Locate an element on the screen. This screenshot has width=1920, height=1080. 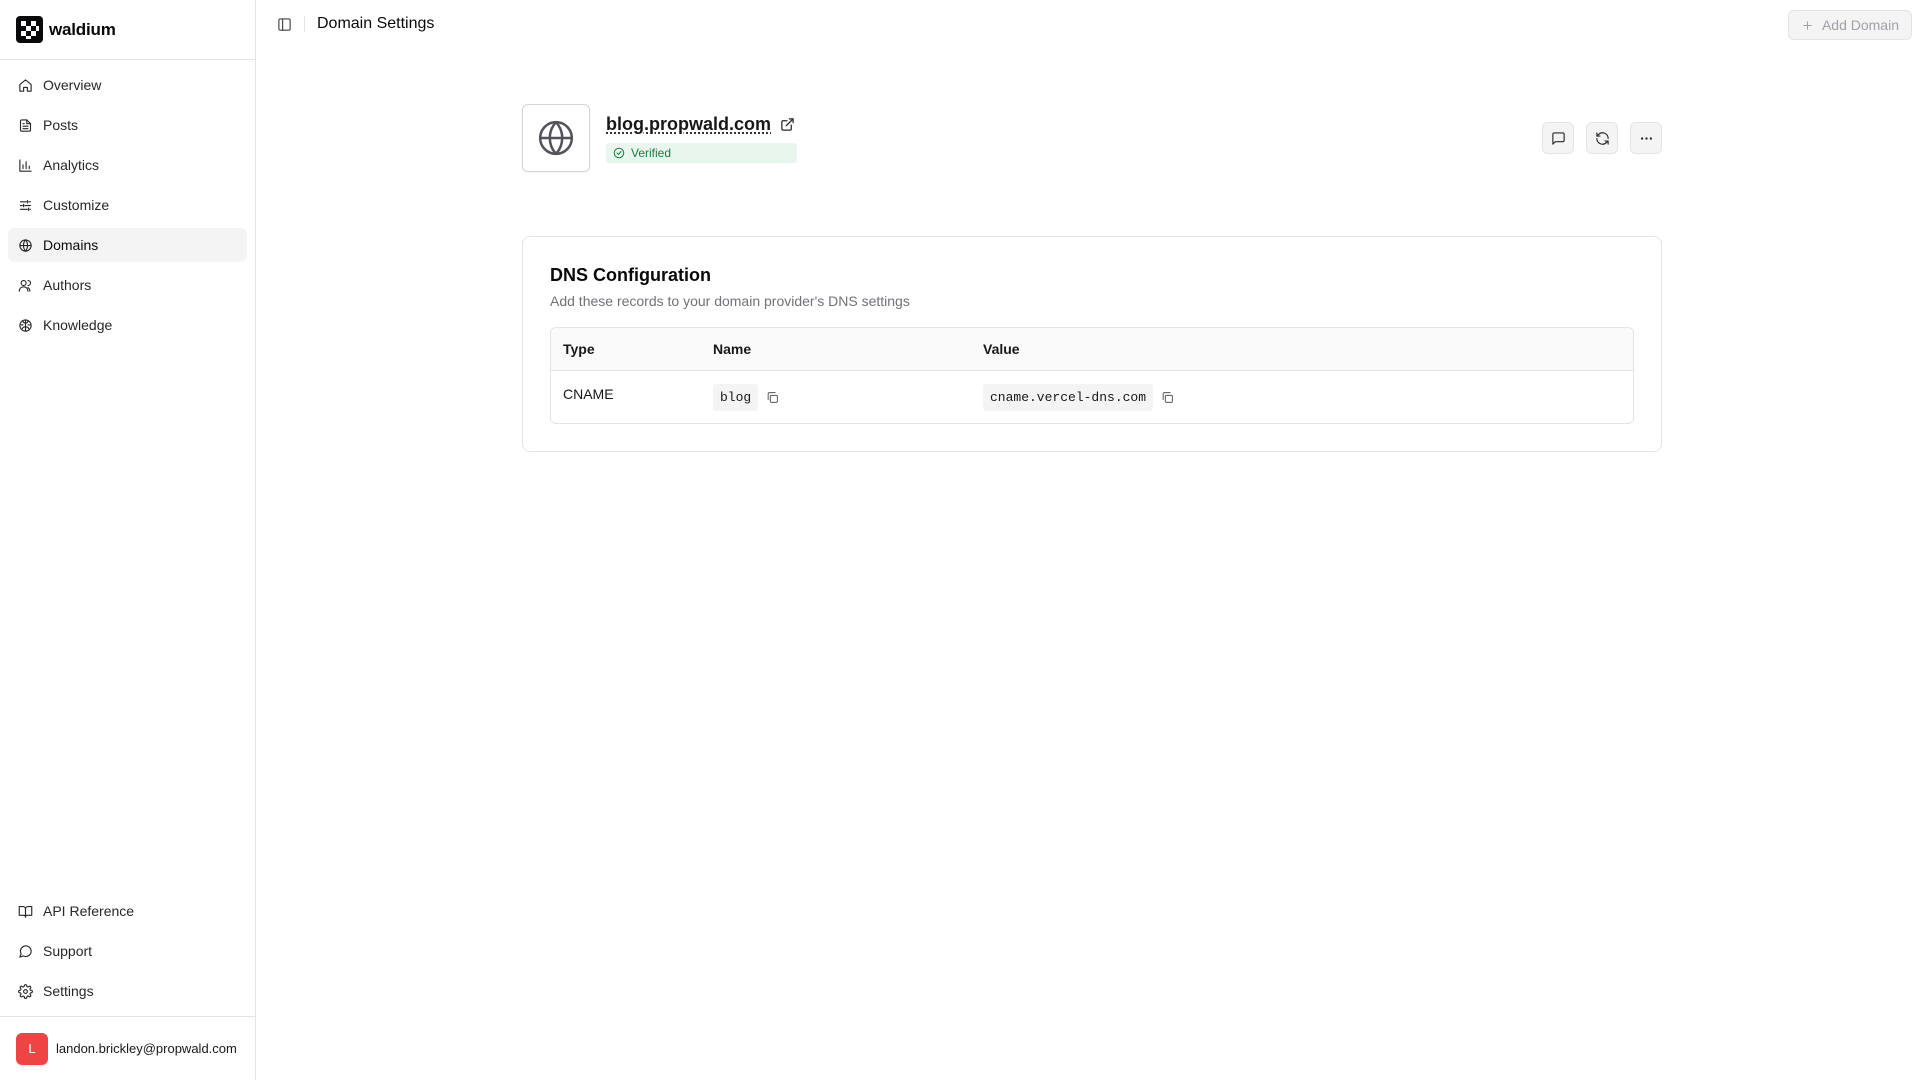
sidebar-item-label: Authors is located at coordinates (67, 285).